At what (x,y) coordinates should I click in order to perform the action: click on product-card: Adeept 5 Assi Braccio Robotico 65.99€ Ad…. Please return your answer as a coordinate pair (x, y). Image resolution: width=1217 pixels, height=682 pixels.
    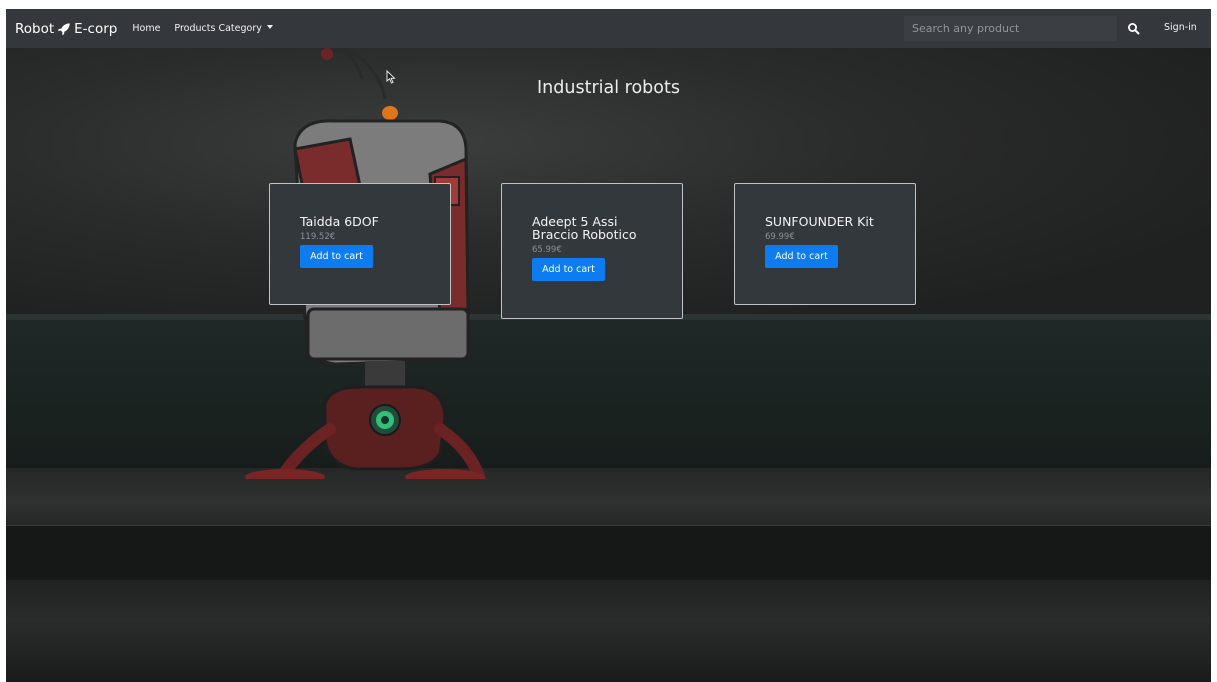
    Looking at the image, I should click on (592, 251).